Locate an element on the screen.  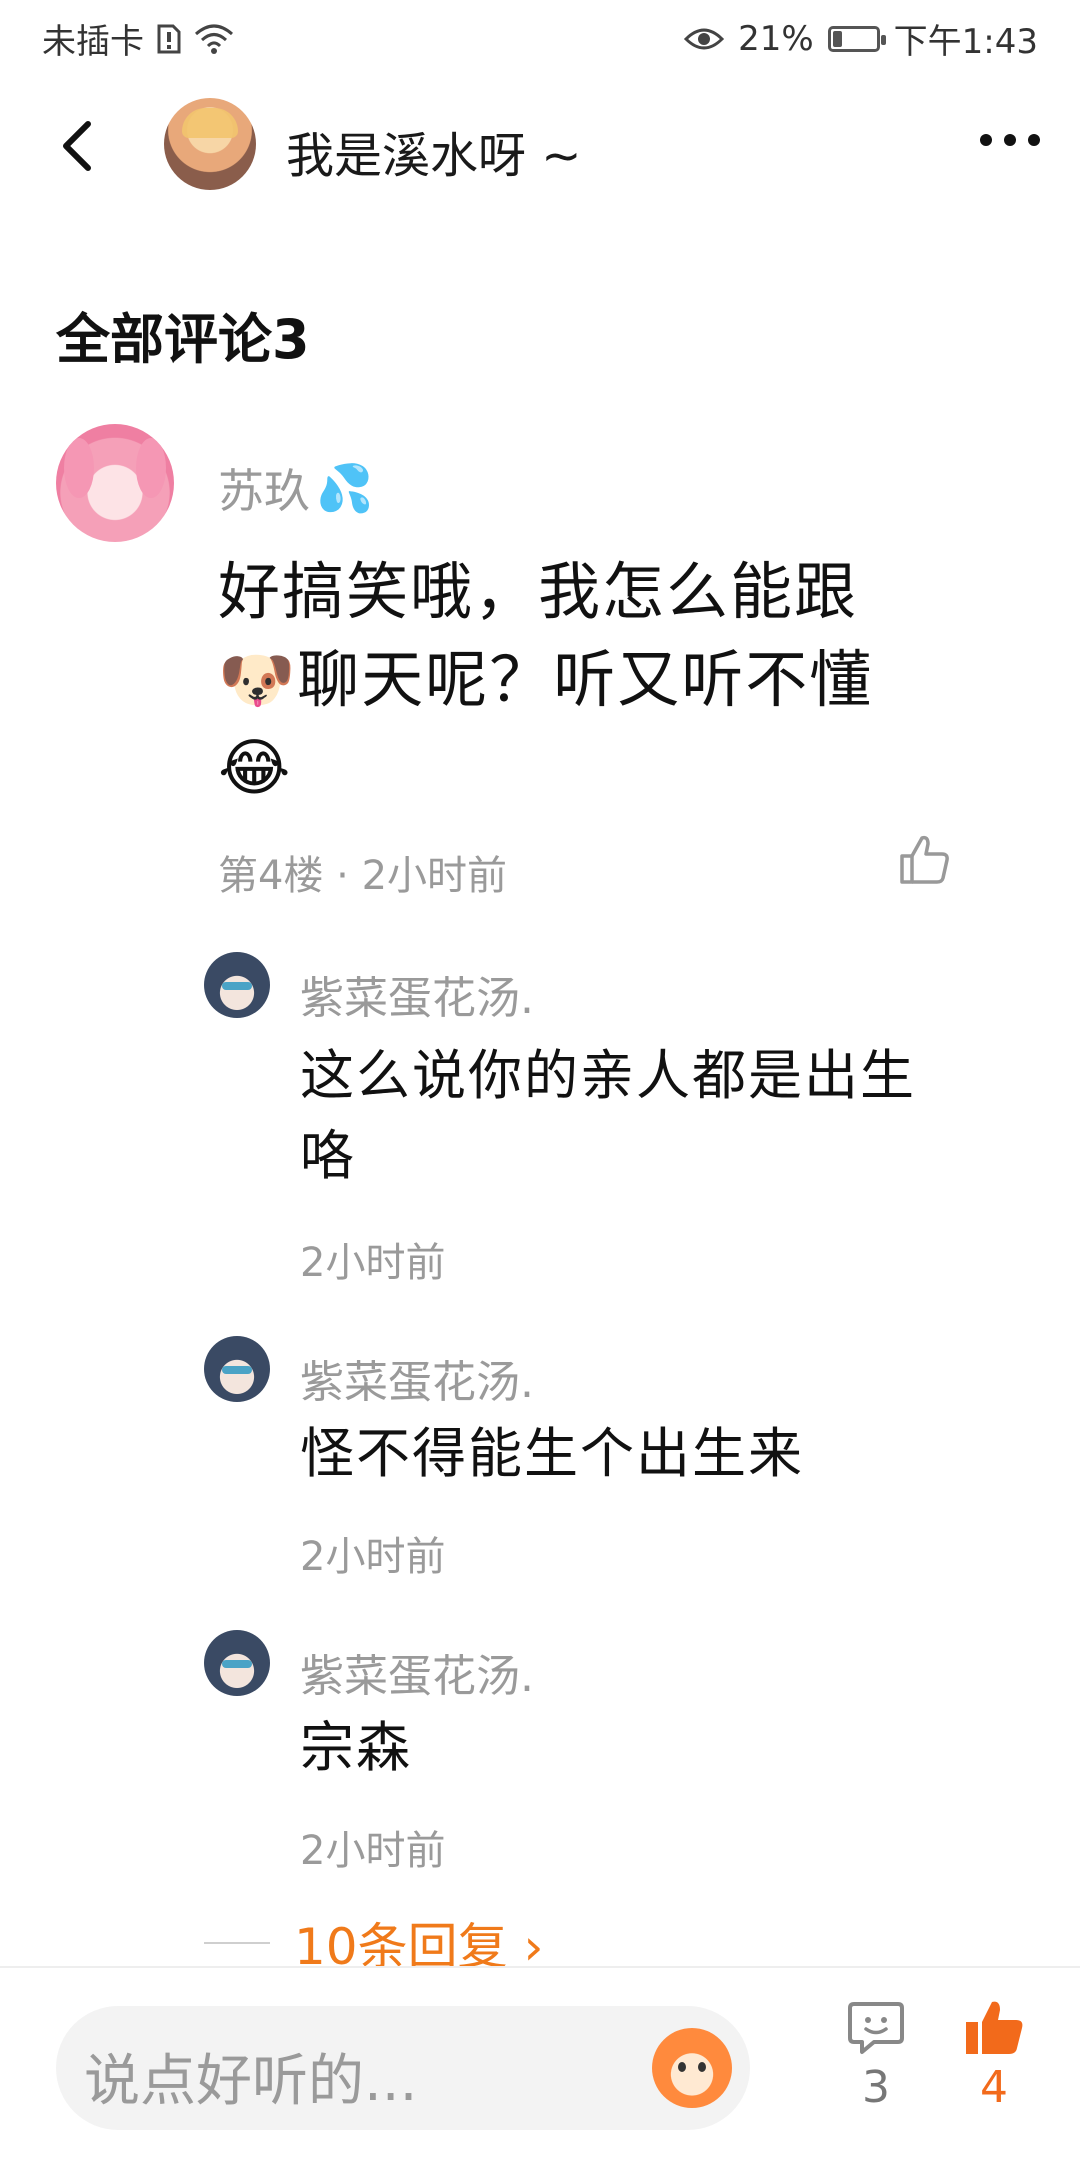
battery-icon is located at coordinates (856, 38).